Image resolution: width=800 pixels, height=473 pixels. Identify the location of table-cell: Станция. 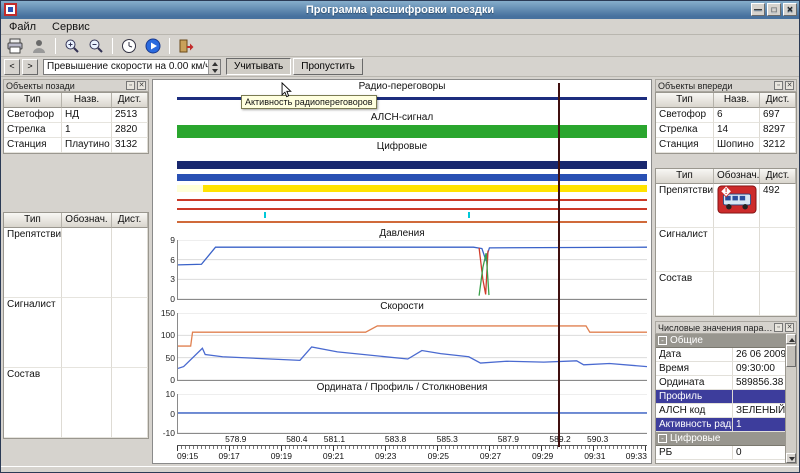
(33, 145).